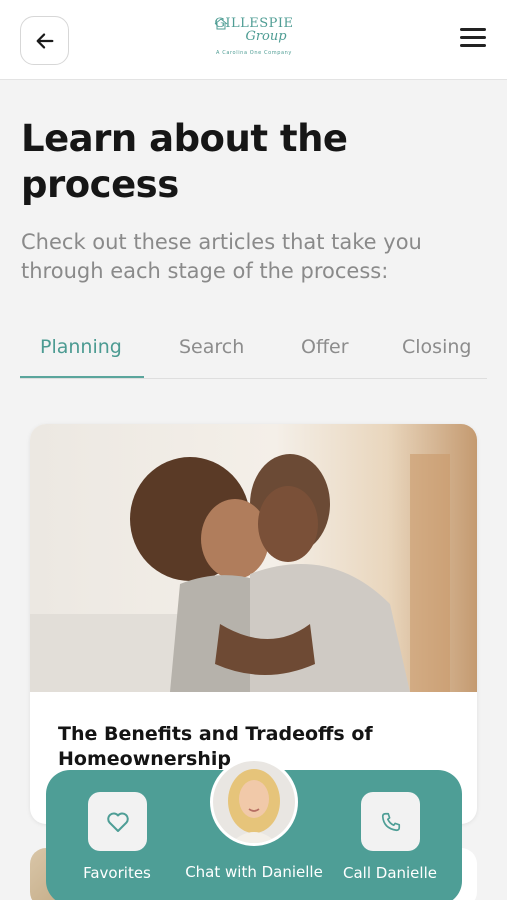 This screenshot has width=507, height=900. I want to click on tab-closing: Closing, so click(436, 357).